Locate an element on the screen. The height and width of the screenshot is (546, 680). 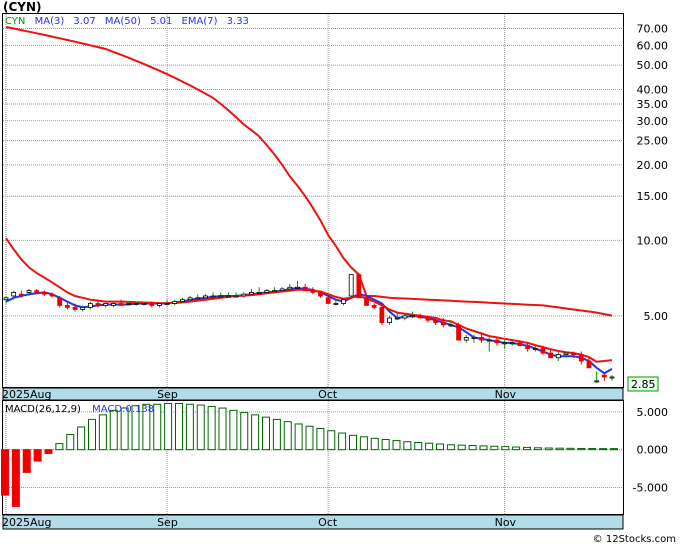
chart-title: (CYN) is located at coordinates (22, 7).